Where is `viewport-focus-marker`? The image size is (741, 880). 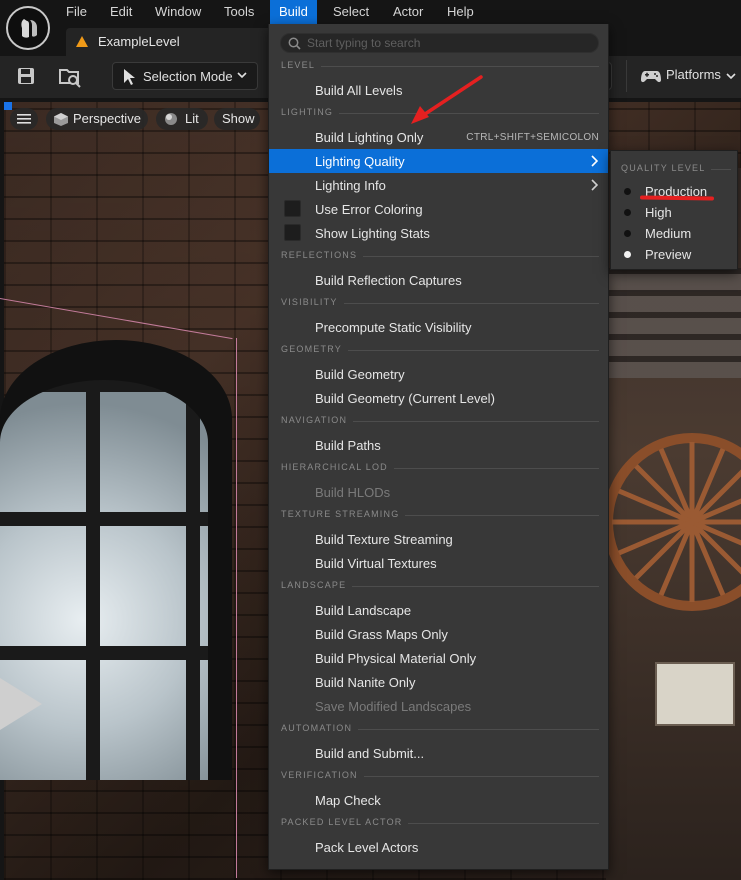
viewport-focus-marker is located at coordinates (8, 106).